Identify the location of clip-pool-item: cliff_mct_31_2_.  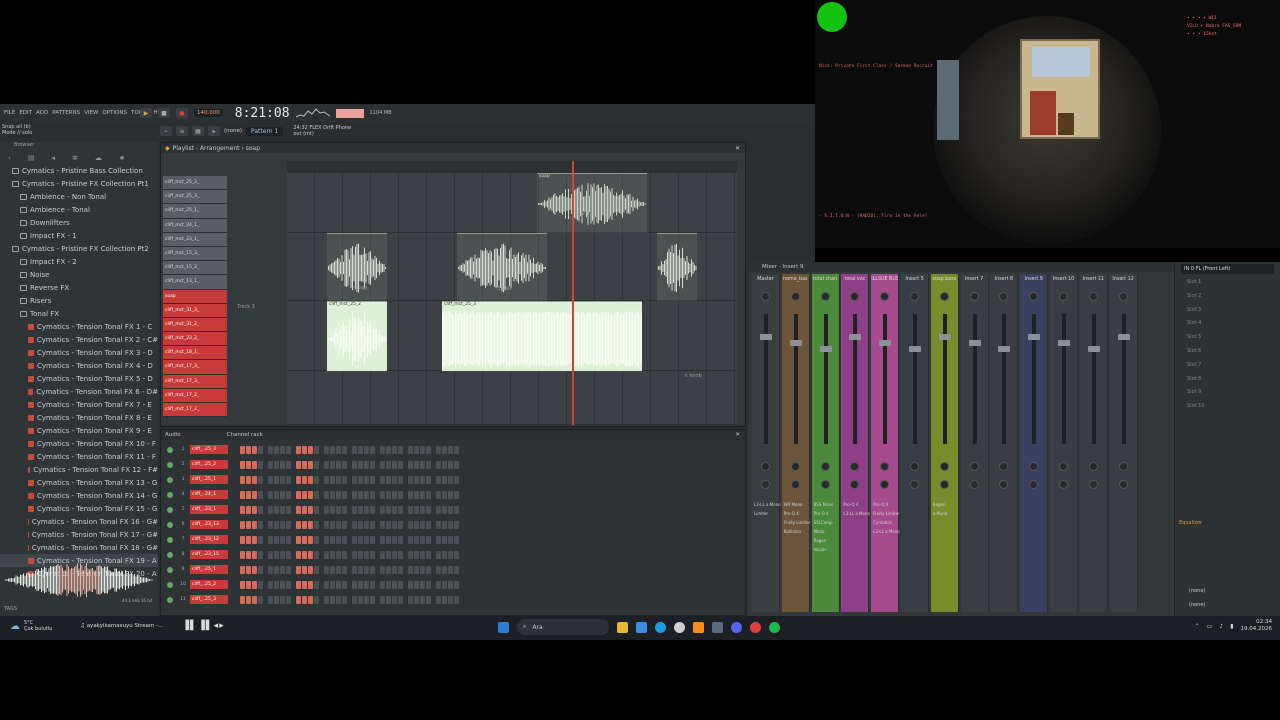
(195, 325).